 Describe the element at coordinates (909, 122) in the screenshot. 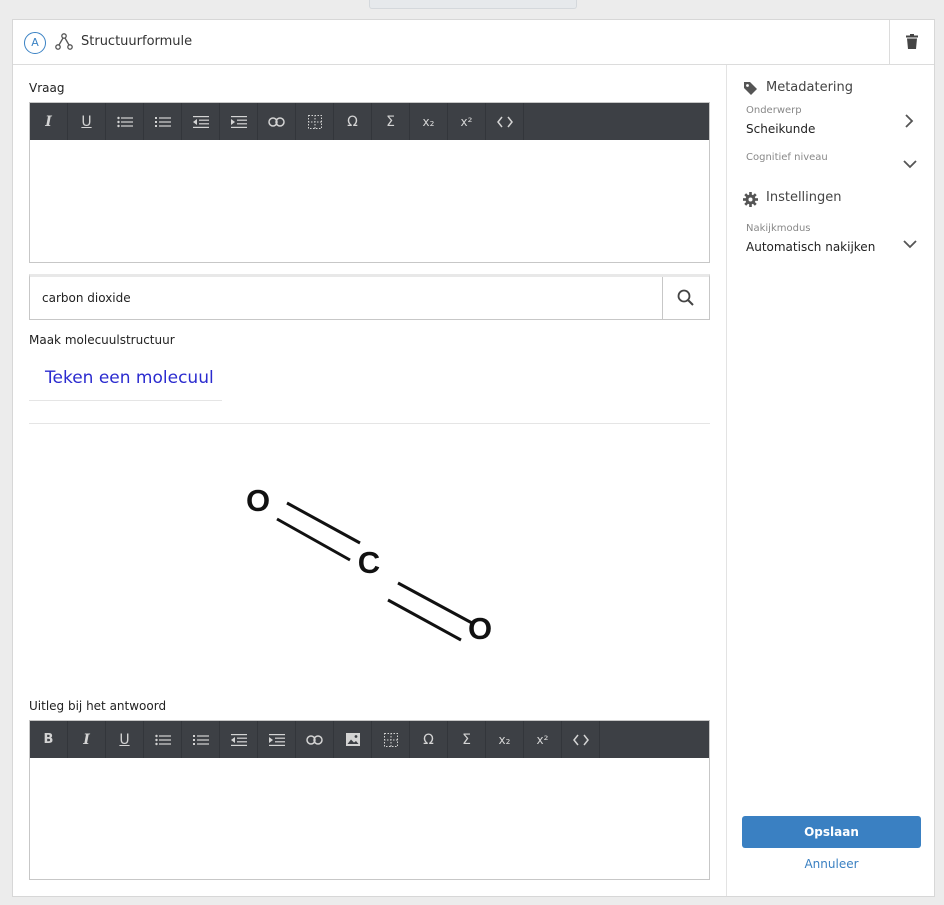

I see `chevron-right-icon` at that location.